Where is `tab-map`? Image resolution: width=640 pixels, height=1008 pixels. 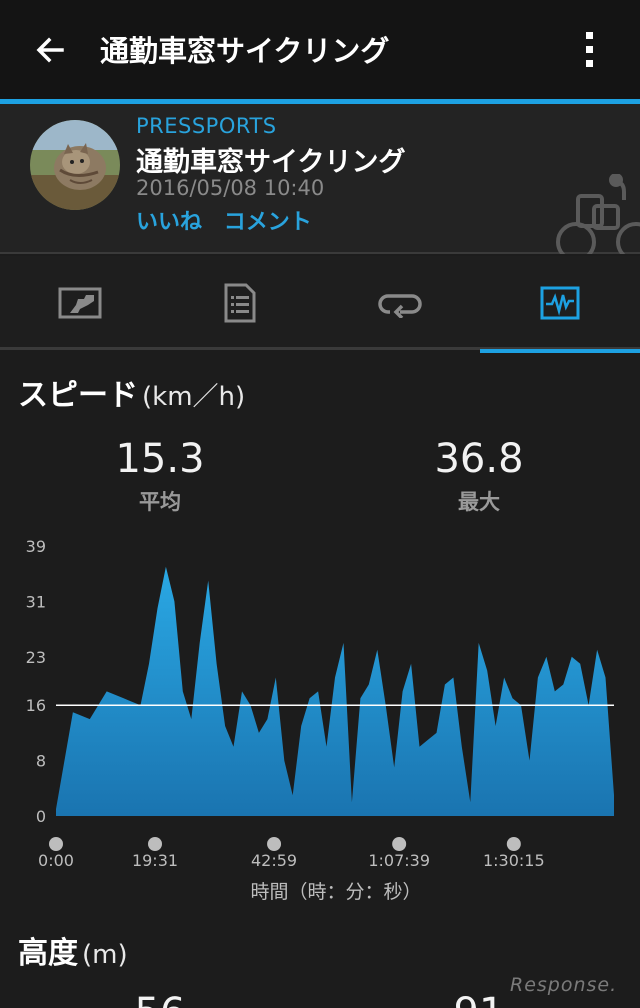 tab-map is located at coordinates (80, 303).